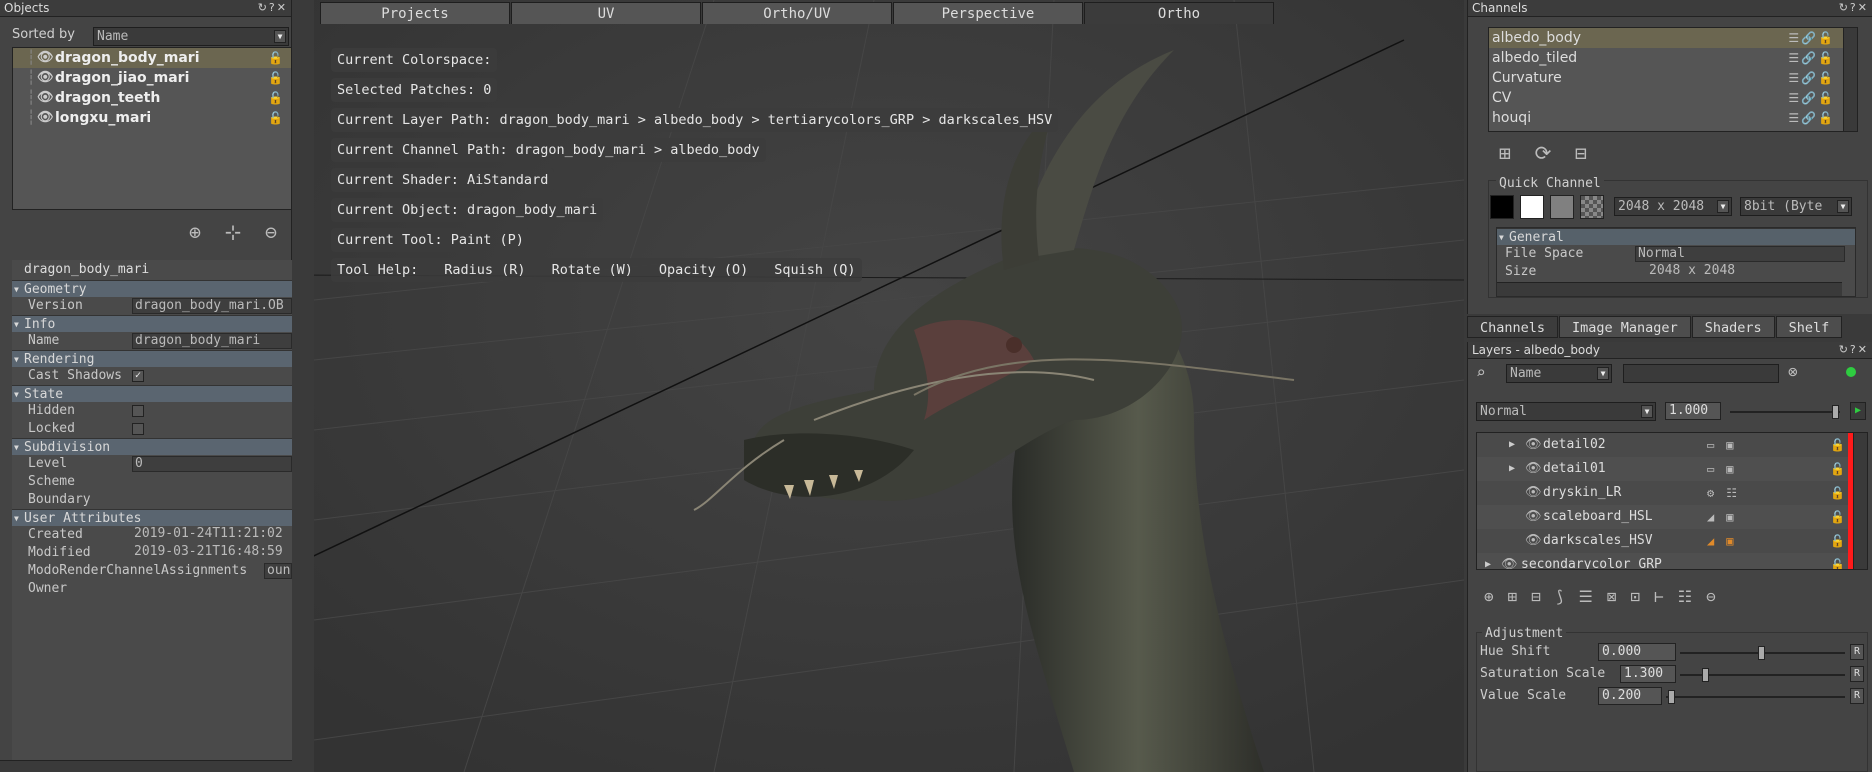 This screenshot has height=772, width=1872. Describe the element at coordinates (606, 13) in the screenshot. I see `tab-uv: UV` at that location.